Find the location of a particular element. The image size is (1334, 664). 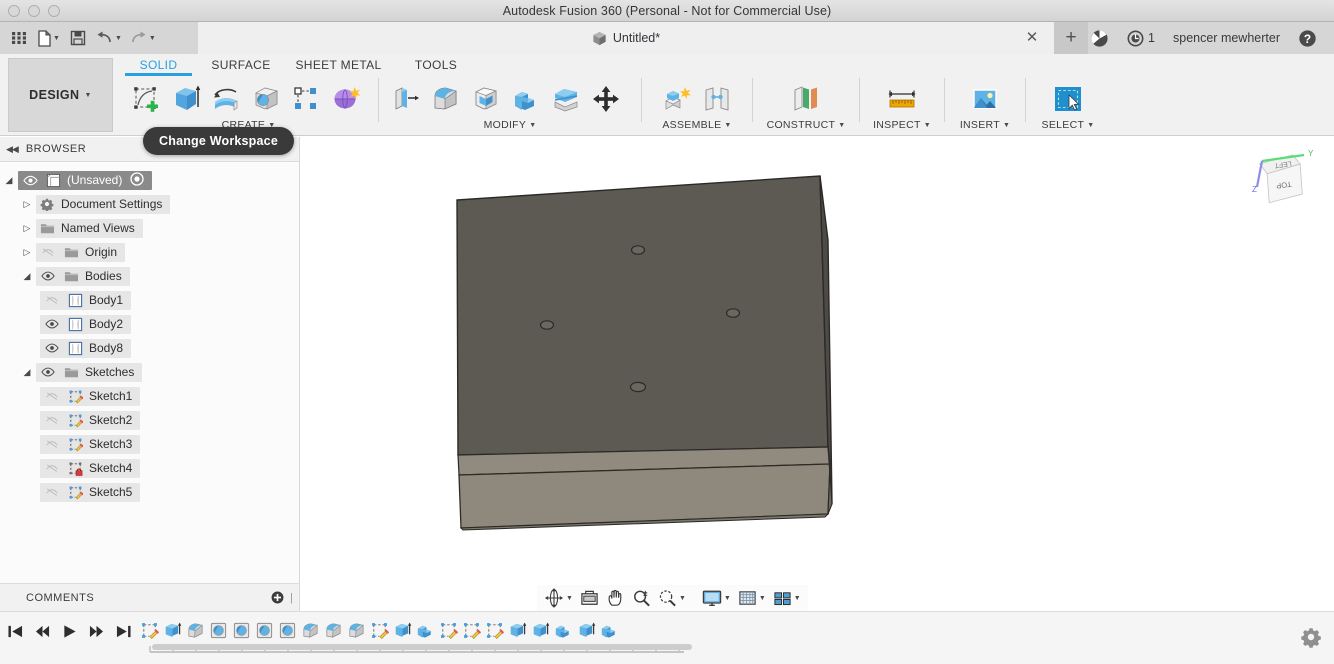

redo-button: ▼ is located at coordinates (143, 38).